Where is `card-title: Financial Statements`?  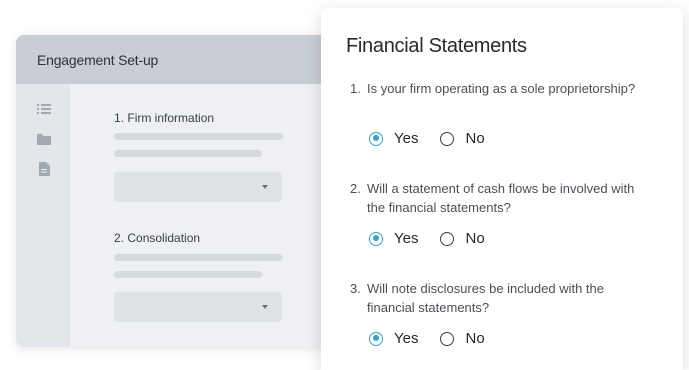 card-title: Financial Statements is located at coordinates (436, 46).